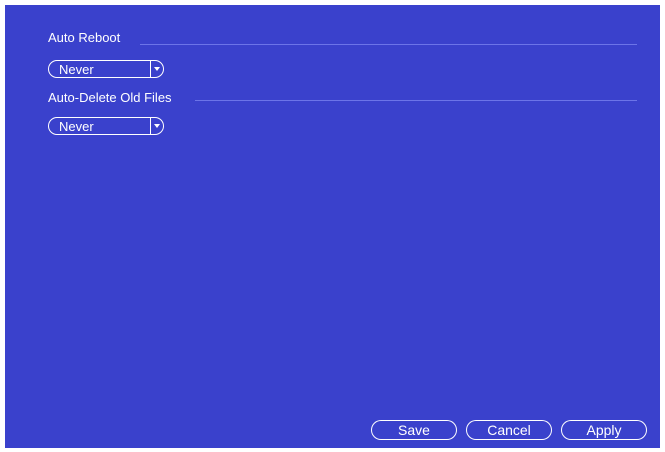  I want to click on apply-button-label: Apply, so click(604, 430).